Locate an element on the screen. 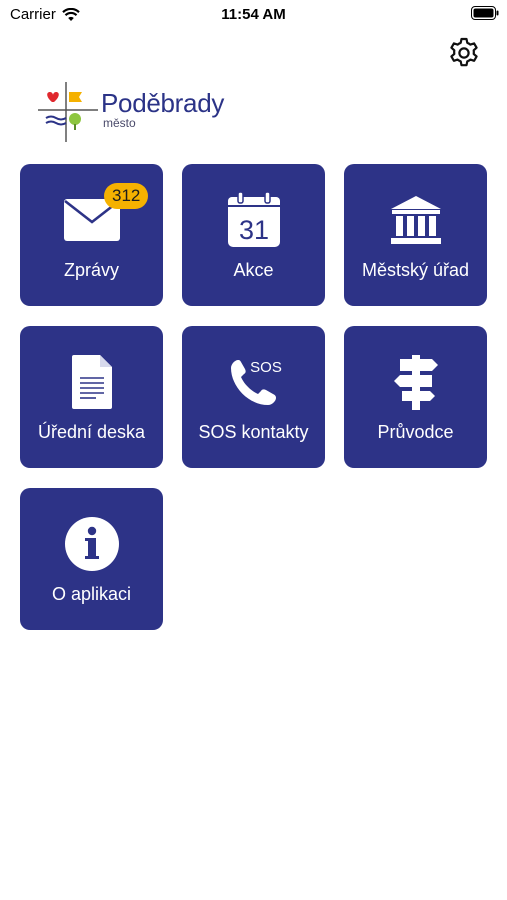  tile-events: 31 Akce is located at coordinates (253, 235).